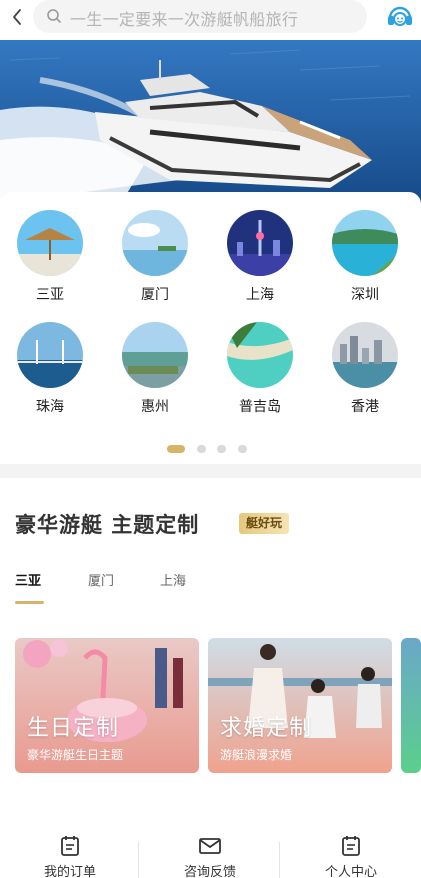  What do you see at coordinates (54, 16) in the screenshot?
I see `search-icon` at bounding box center [54, 16].